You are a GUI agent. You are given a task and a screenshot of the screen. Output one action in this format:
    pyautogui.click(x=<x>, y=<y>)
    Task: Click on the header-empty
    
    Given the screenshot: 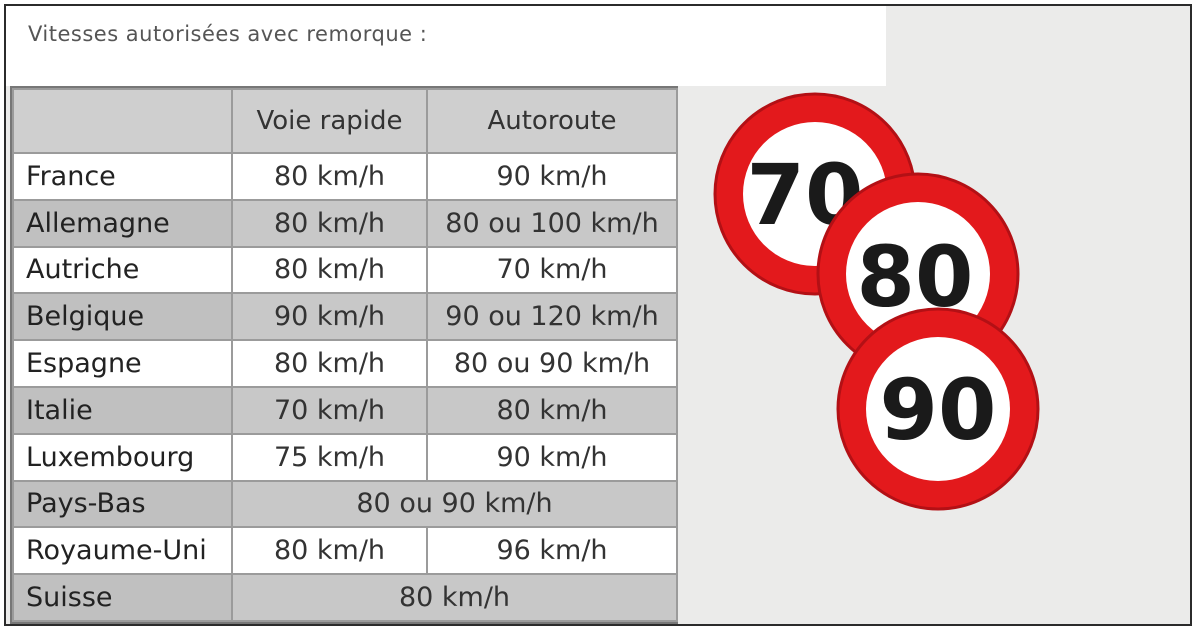 What is the action you would take?
    pyautogui.click(x=122, y=121)
    